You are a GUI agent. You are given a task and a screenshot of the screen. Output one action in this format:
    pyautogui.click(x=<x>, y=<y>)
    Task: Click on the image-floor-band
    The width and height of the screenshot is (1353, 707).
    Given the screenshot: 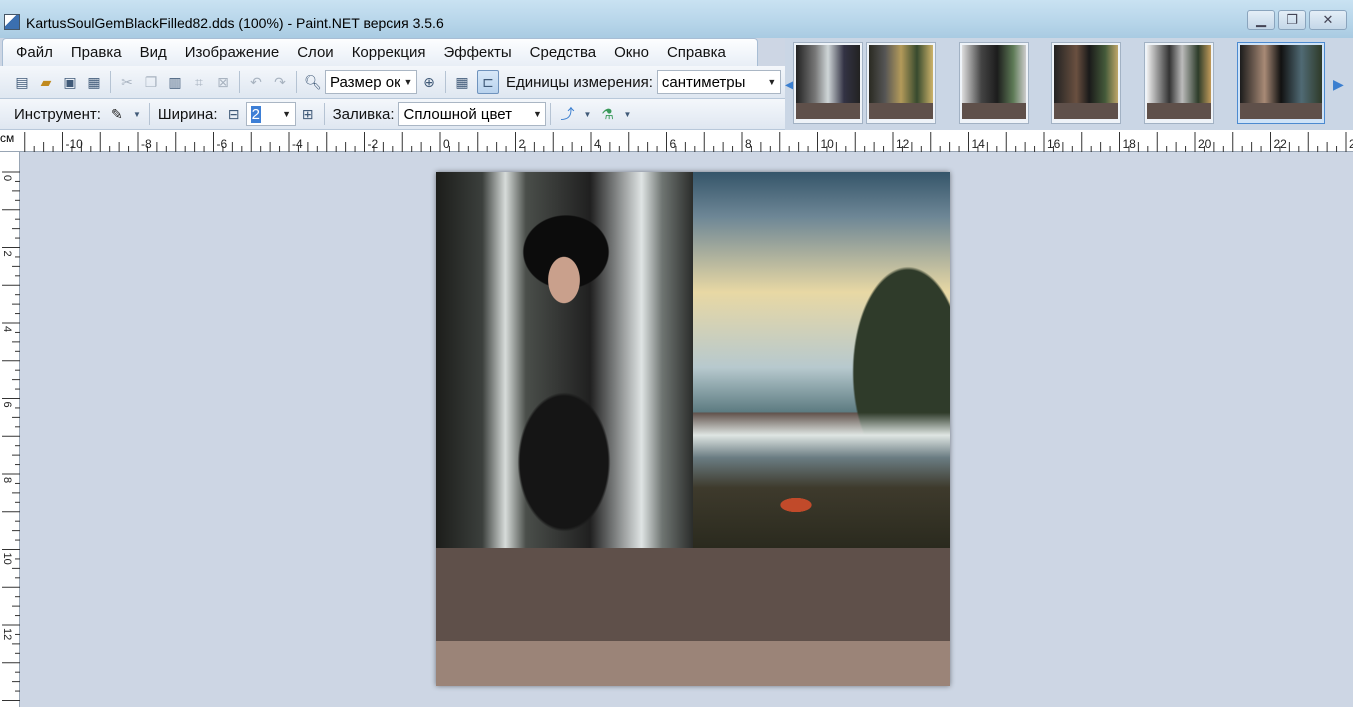 What is the action you would take?
    pyautogui.click(x=693, y=663)
    